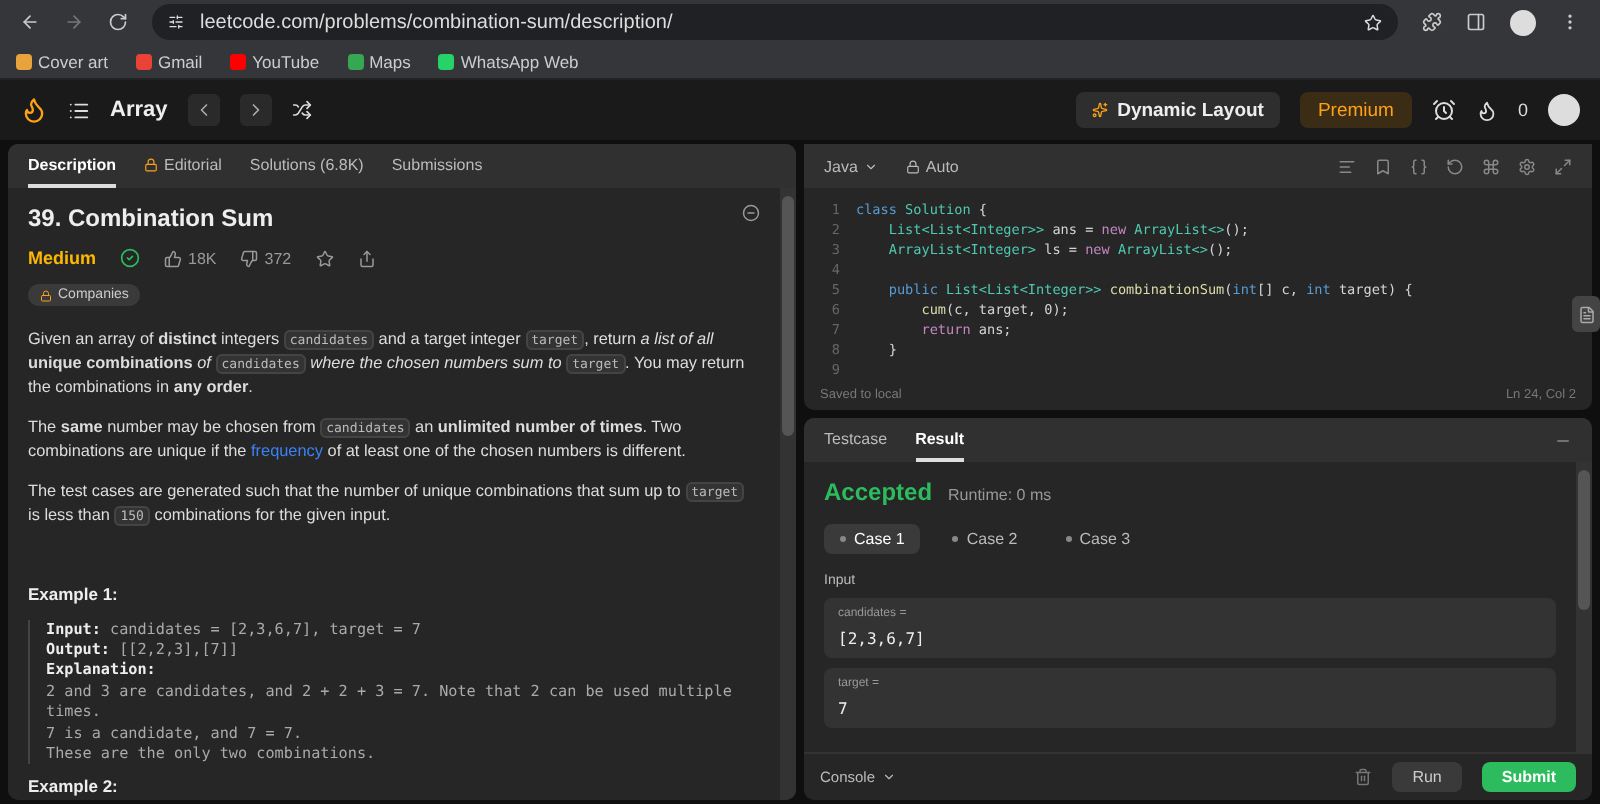  What do you see at coordinates (1373, 22) in the screenshot?
I see `bookmark-star-icon` at bounding box center [1373, 22].